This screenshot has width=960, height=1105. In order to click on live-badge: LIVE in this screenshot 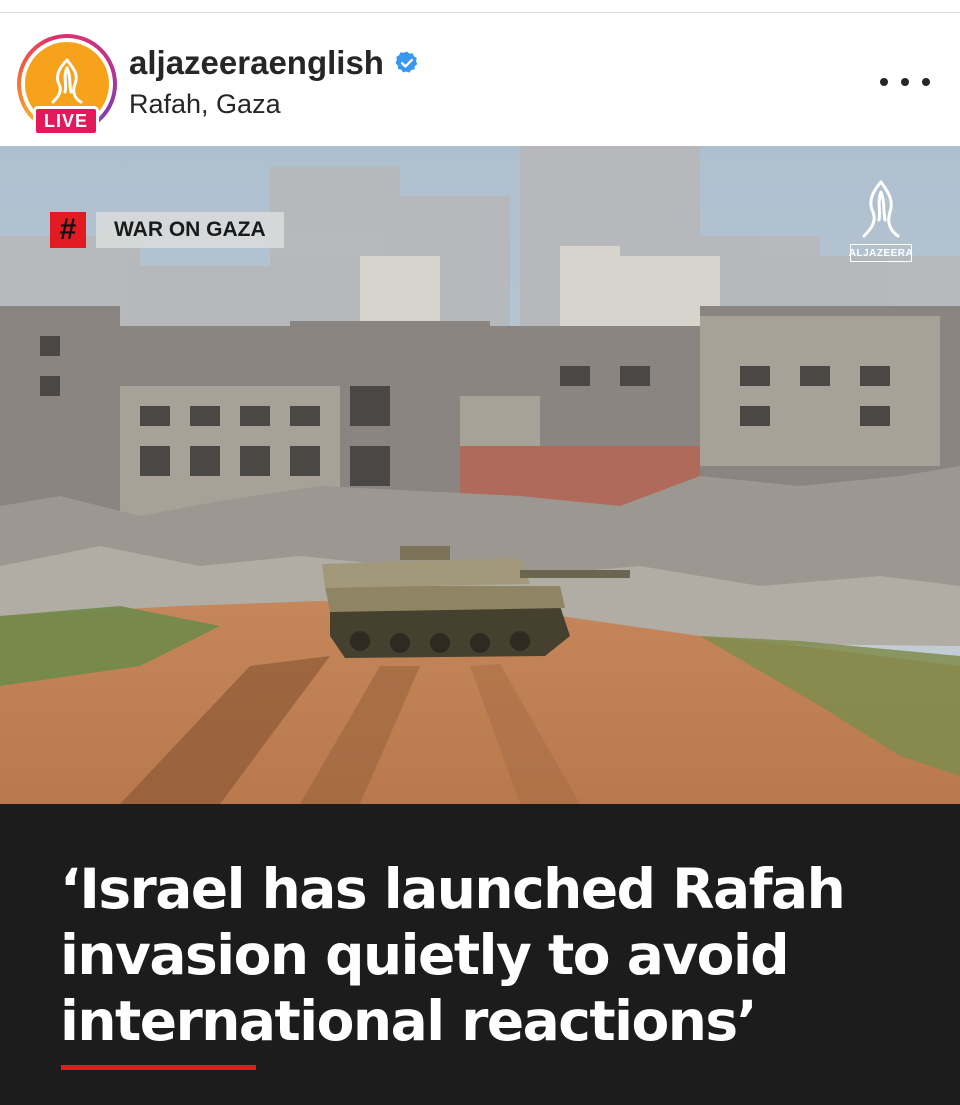, I will do `click(66, 121)`.